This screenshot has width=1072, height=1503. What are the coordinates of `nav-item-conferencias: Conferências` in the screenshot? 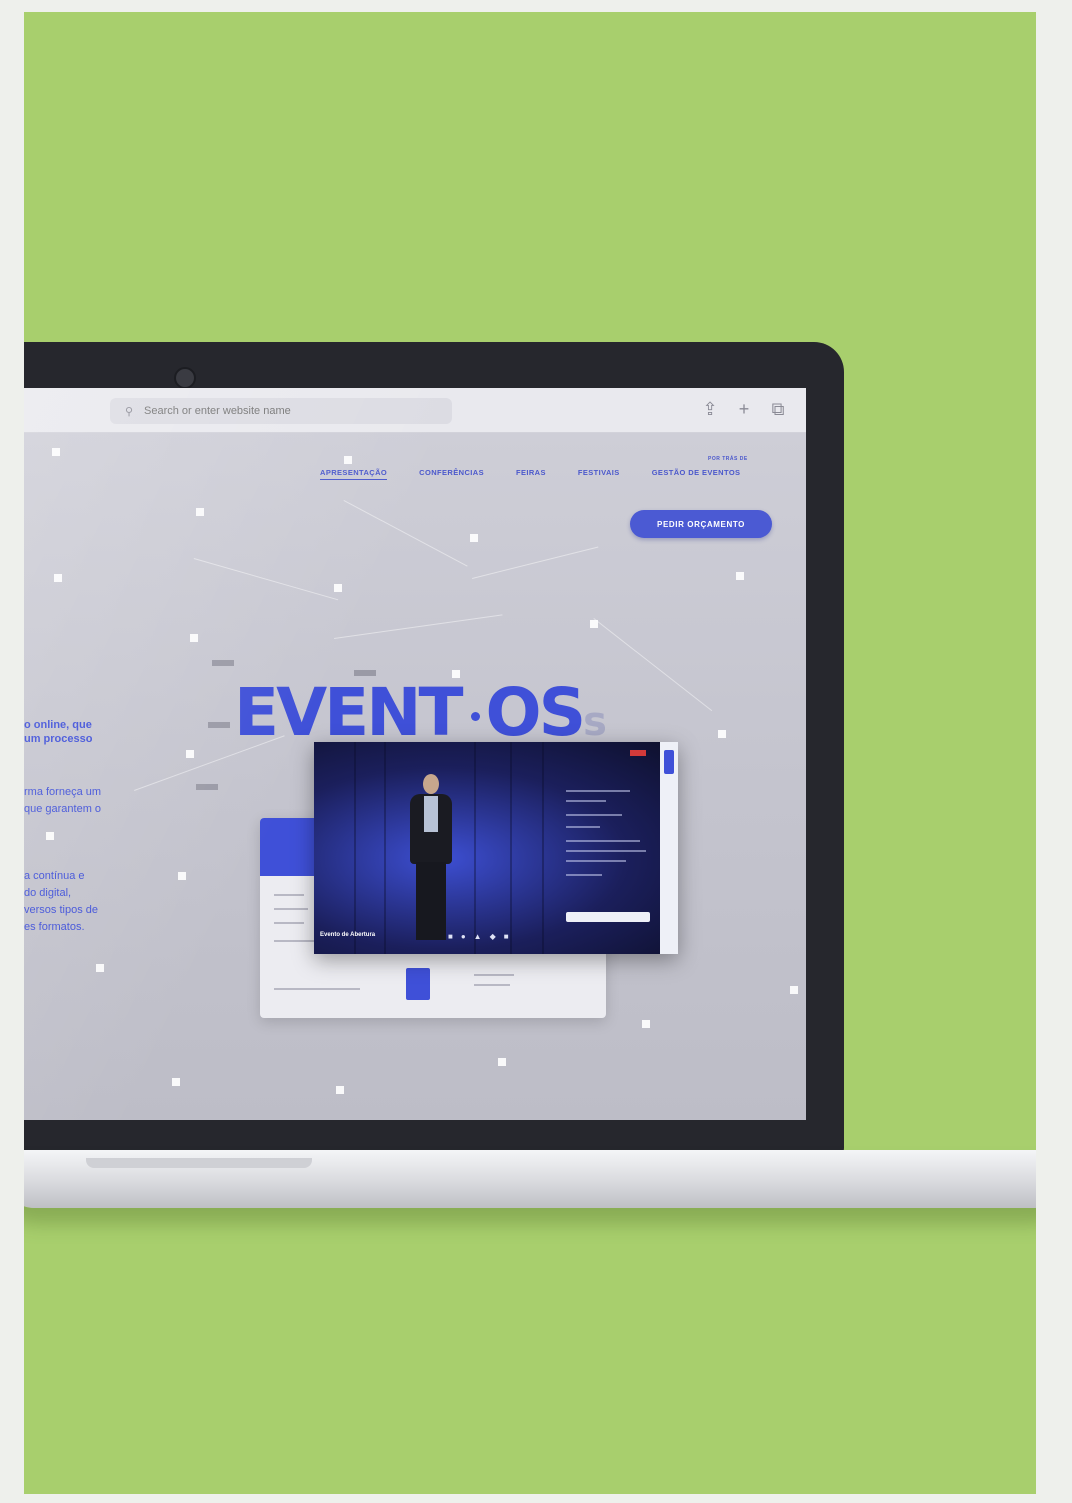 It's located at (451, 474).